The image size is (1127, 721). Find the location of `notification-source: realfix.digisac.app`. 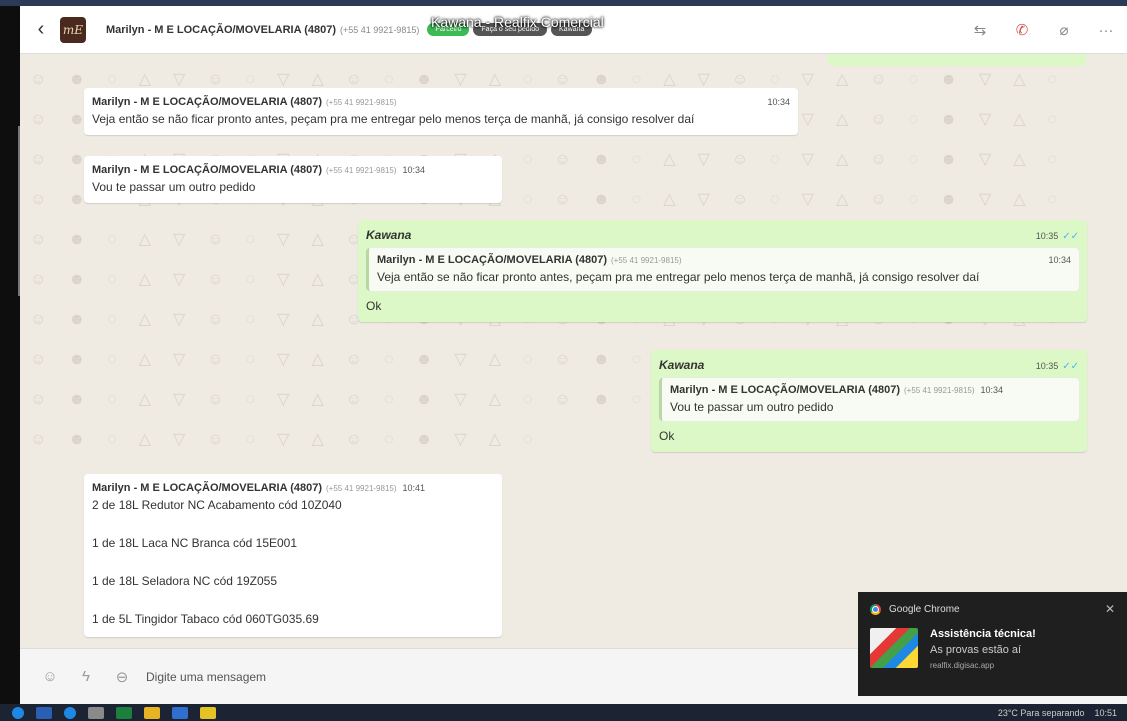

notification-source: realfix.digisac.app is located at coordinates (962, 665).